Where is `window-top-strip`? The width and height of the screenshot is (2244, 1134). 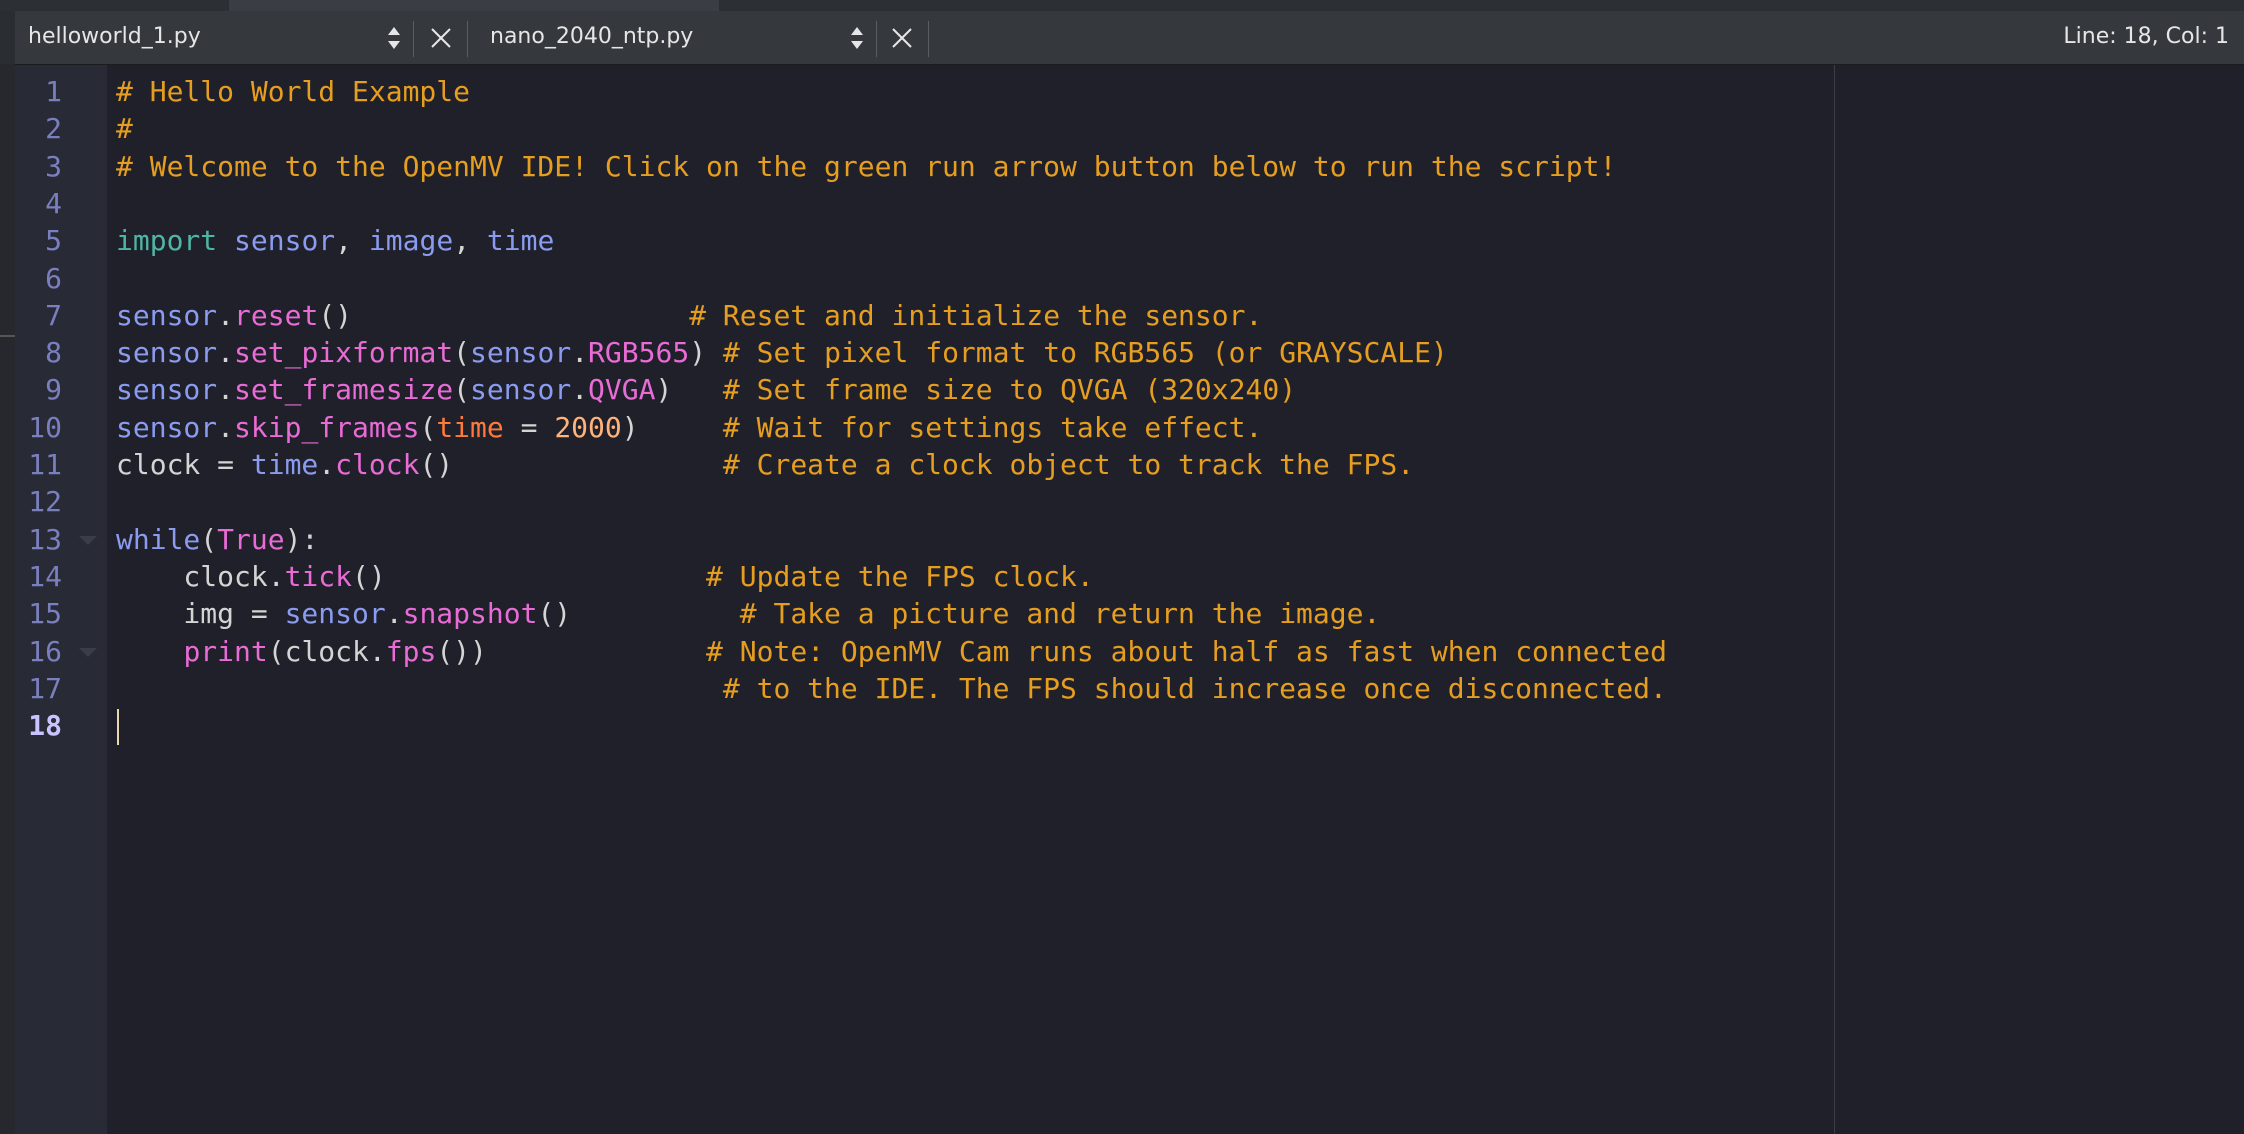 window-top-strip is located at coordinates (1122, 5).